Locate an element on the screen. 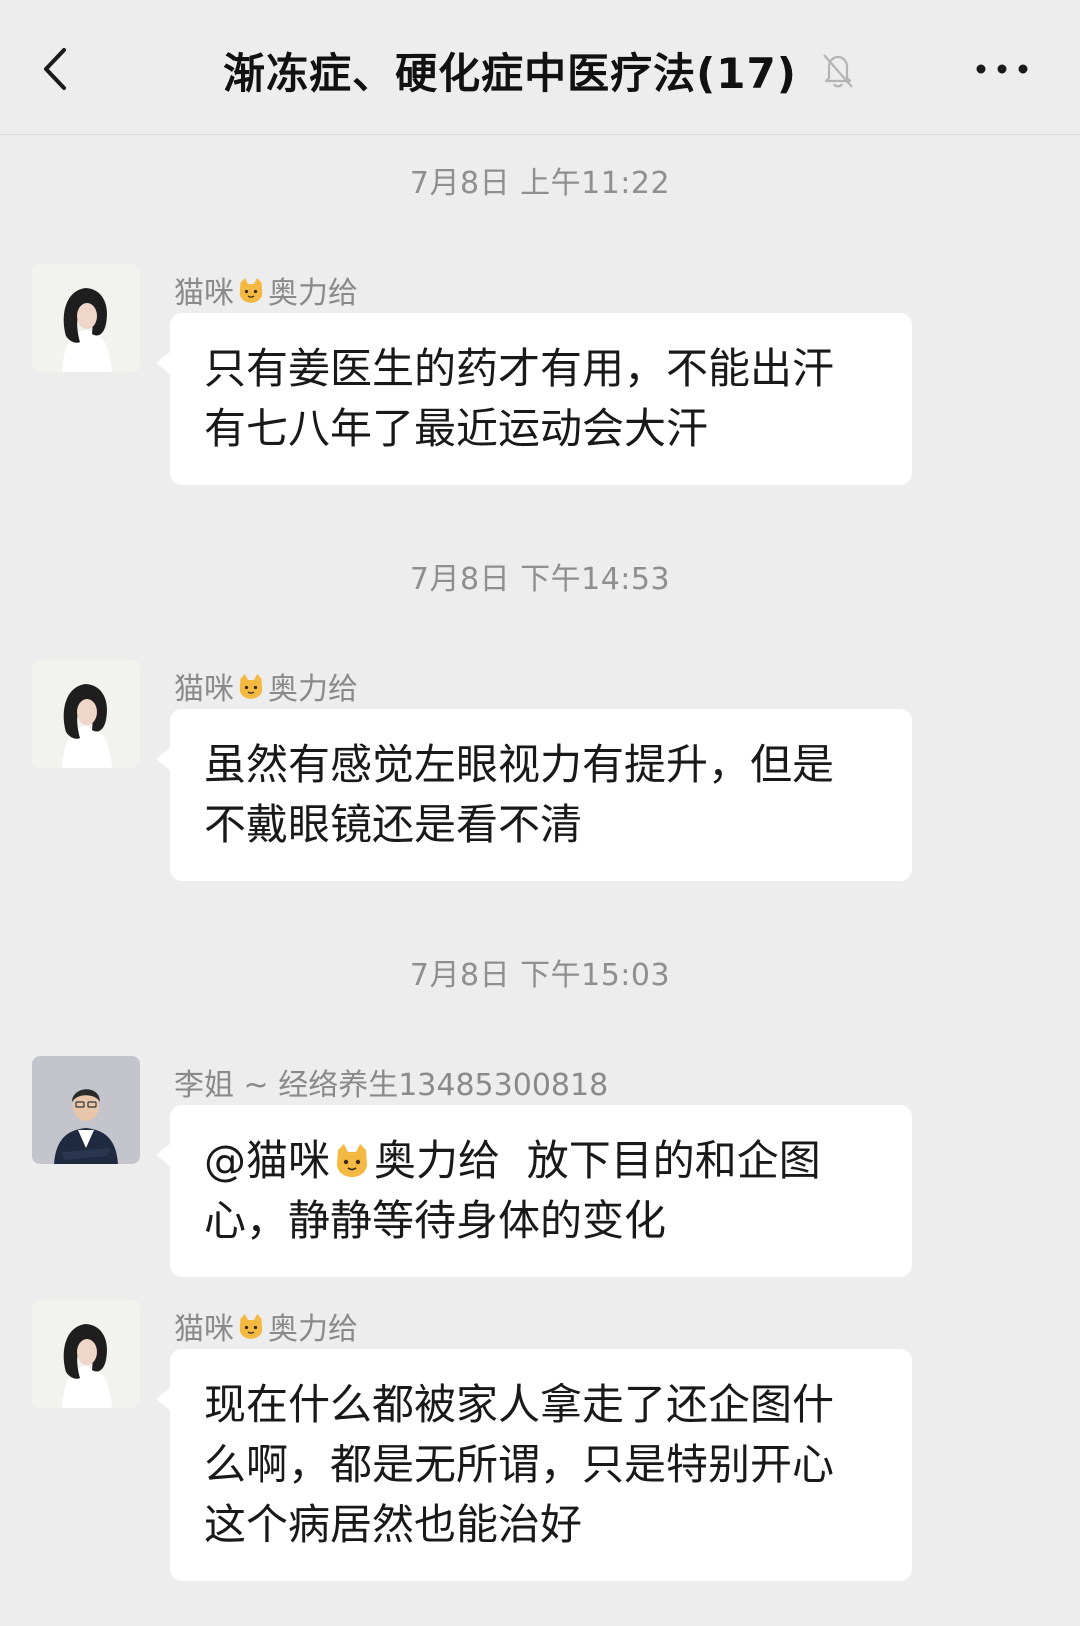 This screenshot has height=1626, width=1080. chat-header: 渐冻症、硬化症中医疗法(17) is located at coordinates (540, 67).